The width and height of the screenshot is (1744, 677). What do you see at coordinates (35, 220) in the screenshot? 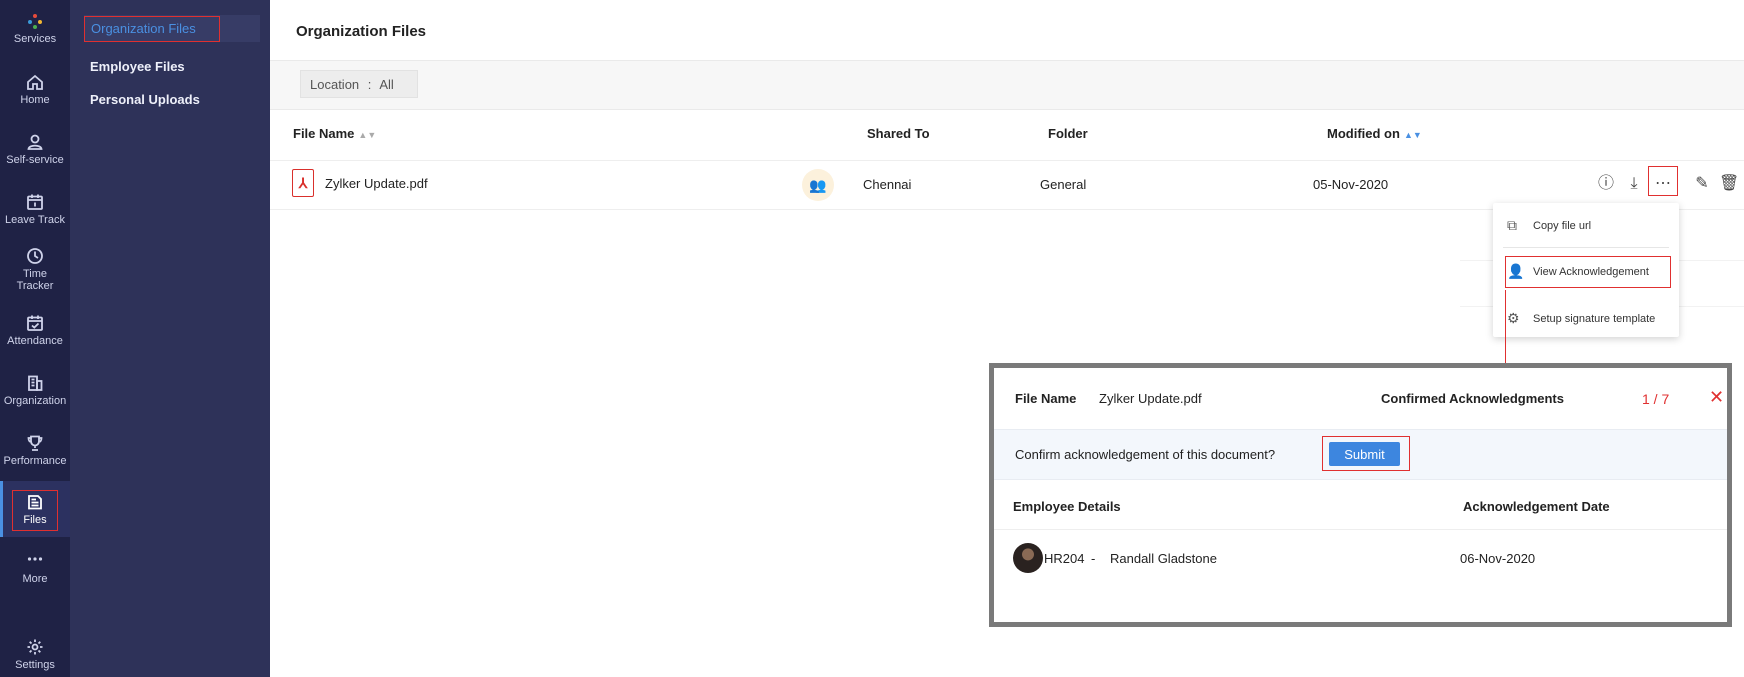
I see `rail-label: Leave Track` at bounding box center [35, 220].